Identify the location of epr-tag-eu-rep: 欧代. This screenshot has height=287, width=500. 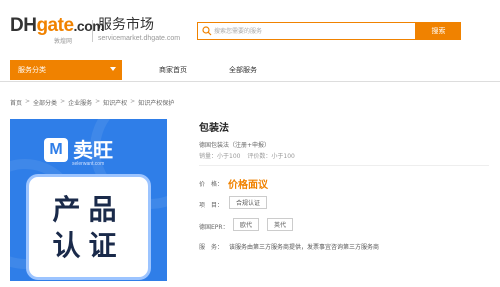
(246, 224).